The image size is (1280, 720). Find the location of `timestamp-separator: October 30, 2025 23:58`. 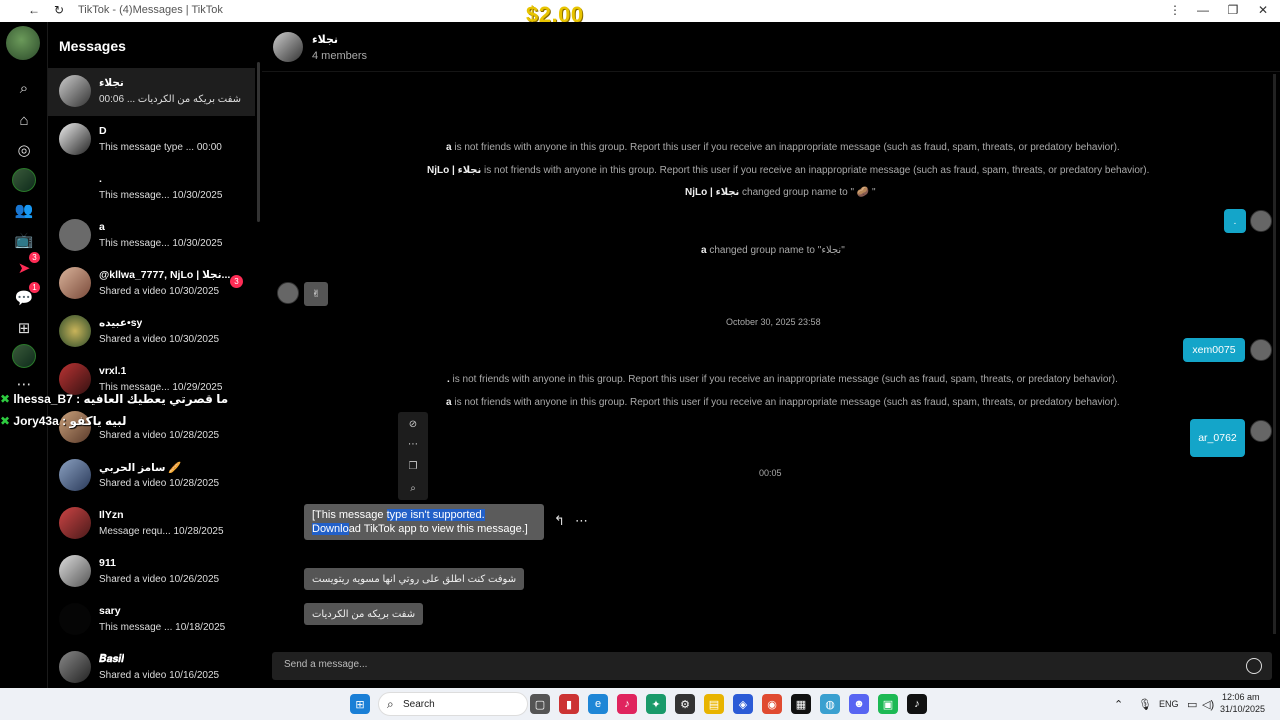

timestamp-separator: October 30, 2025 23:58 is located at coordinates (773, 322).